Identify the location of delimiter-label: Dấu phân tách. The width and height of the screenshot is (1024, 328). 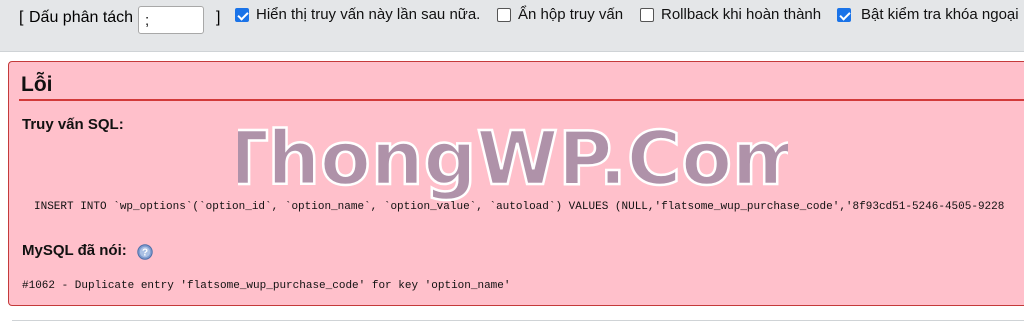
(81, 17).